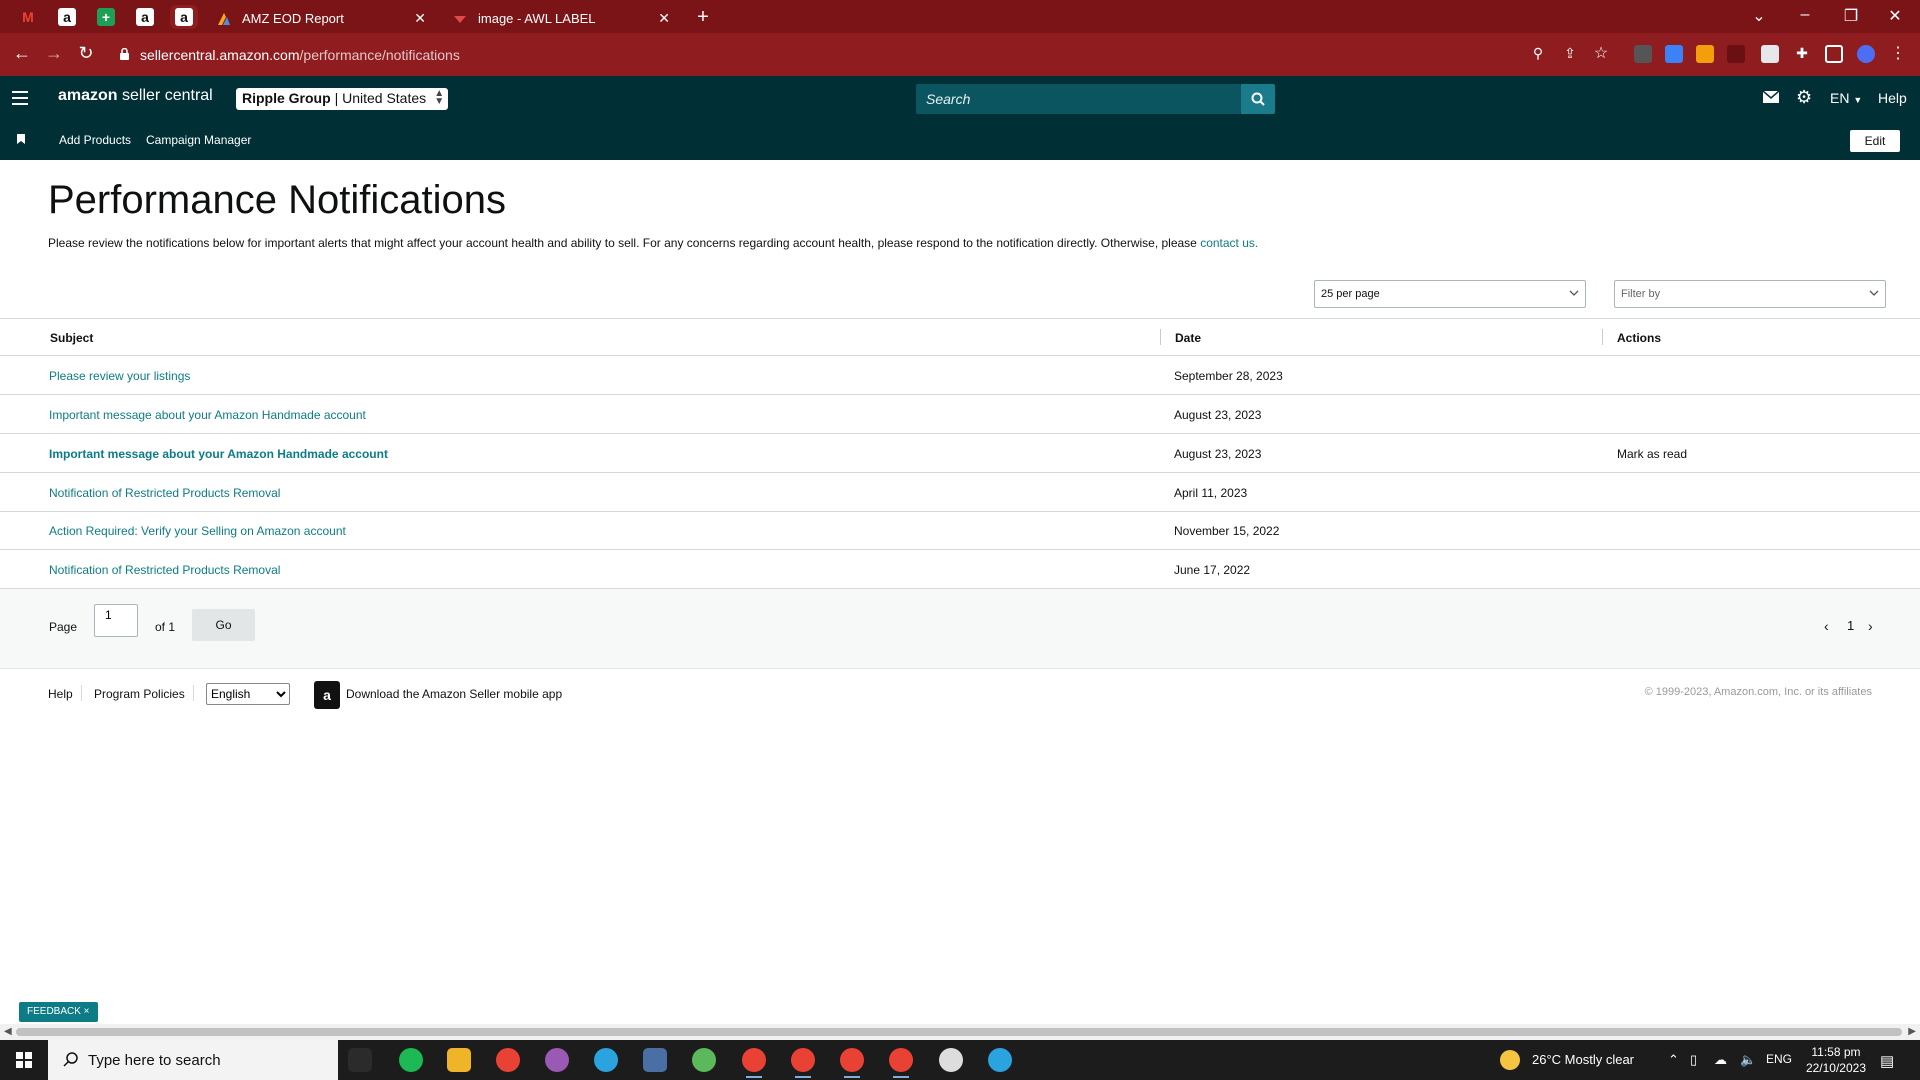  Describe the element at coordinates (1850, 625) in the screenshot. I see `current-page-number: 1` at that location.